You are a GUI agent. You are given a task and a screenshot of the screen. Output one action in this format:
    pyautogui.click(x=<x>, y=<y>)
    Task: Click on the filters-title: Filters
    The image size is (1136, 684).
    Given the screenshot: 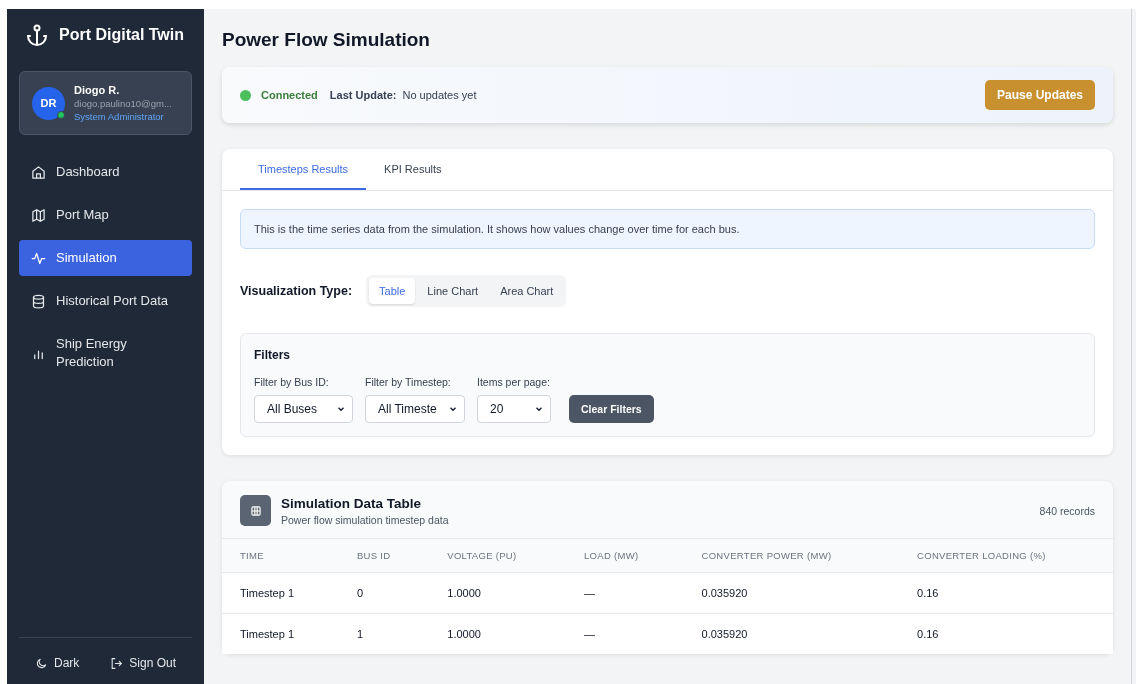 What is the action you would take?
    pyautogui.click(x=272, y=355)
    